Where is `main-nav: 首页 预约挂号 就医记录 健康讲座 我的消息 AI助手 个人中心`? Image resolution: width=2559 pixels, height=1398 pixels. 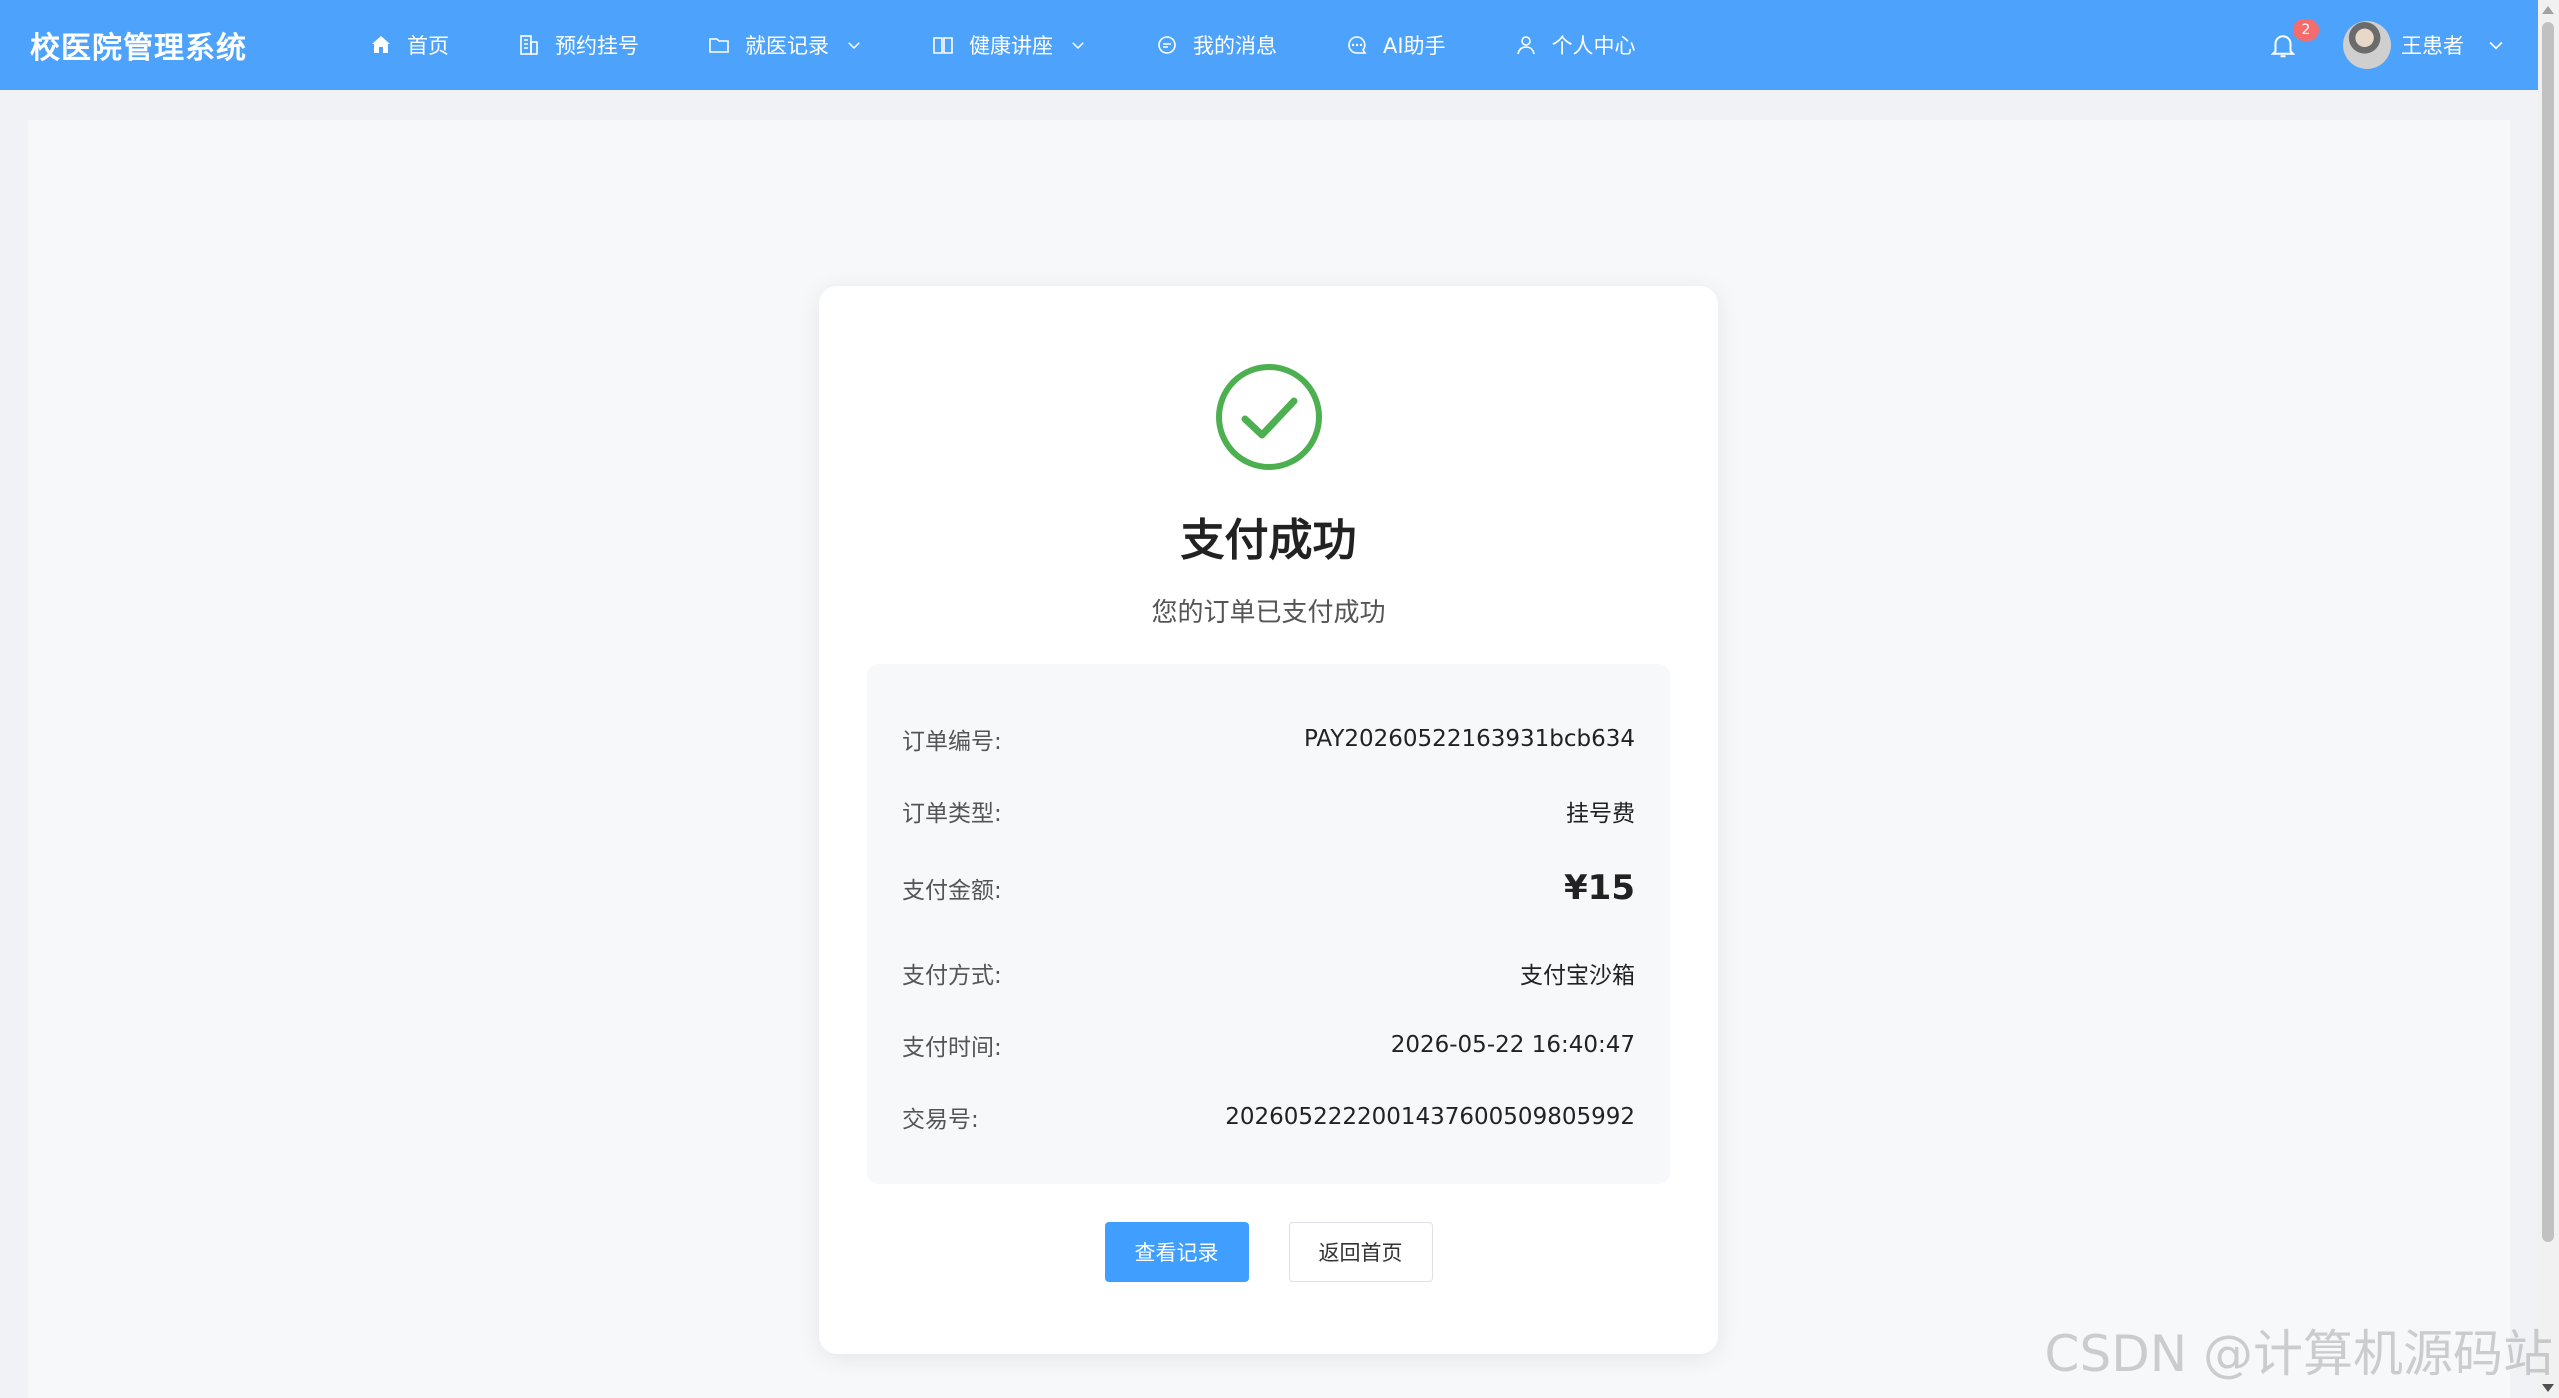 main-nav: 首页 预约挂号 就医记录 健康讲座 我的消息 AI助手 个人中心 is located at coordinates (1002, 45).